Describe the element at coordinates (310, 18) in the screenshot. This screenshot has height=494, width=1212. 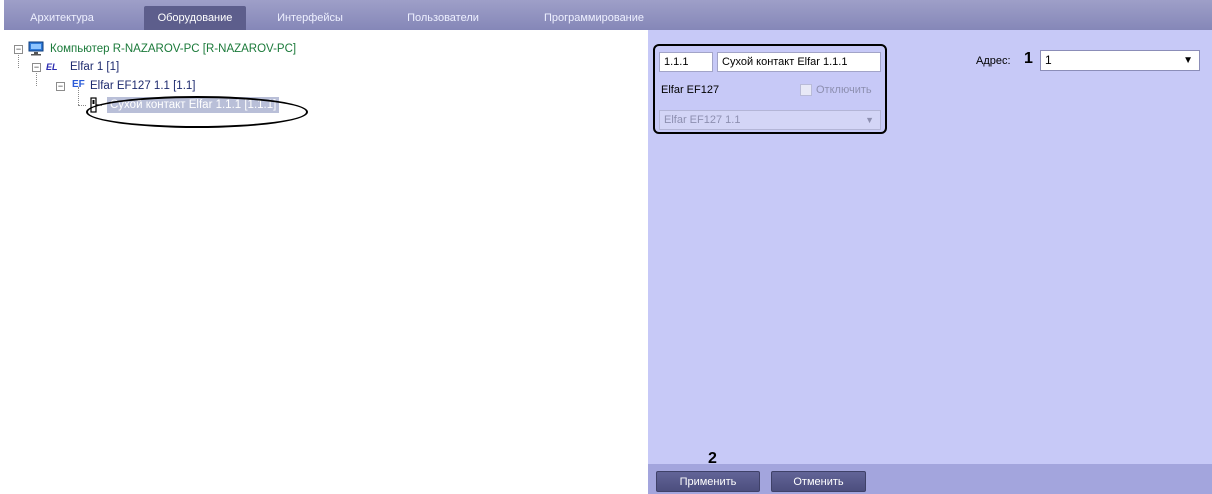
I see `tab-interfaces: Интерфейсы` at that location.